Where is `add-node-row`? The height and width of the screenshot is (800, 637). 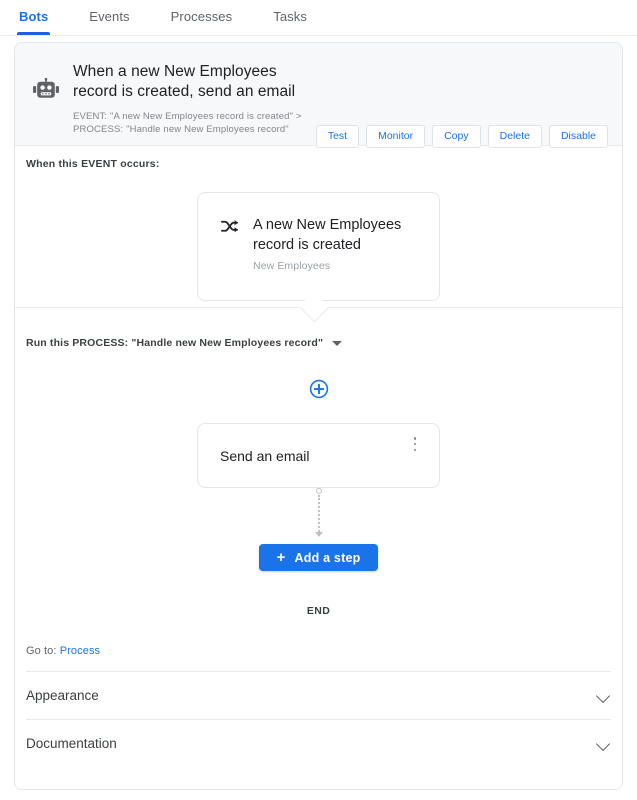 add-node-row is located at coordinates (318, 391).